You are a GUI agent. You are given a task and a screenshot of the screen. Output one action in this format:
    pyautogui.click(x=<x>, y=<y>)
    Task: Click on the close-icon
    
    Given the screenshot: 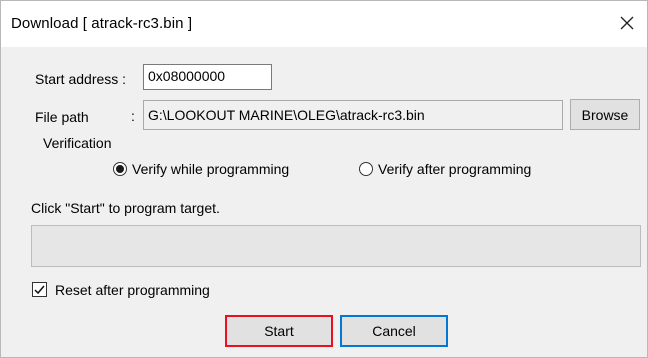 What is the action you would take?
    pyautogui.click(x=627, y=23)
    